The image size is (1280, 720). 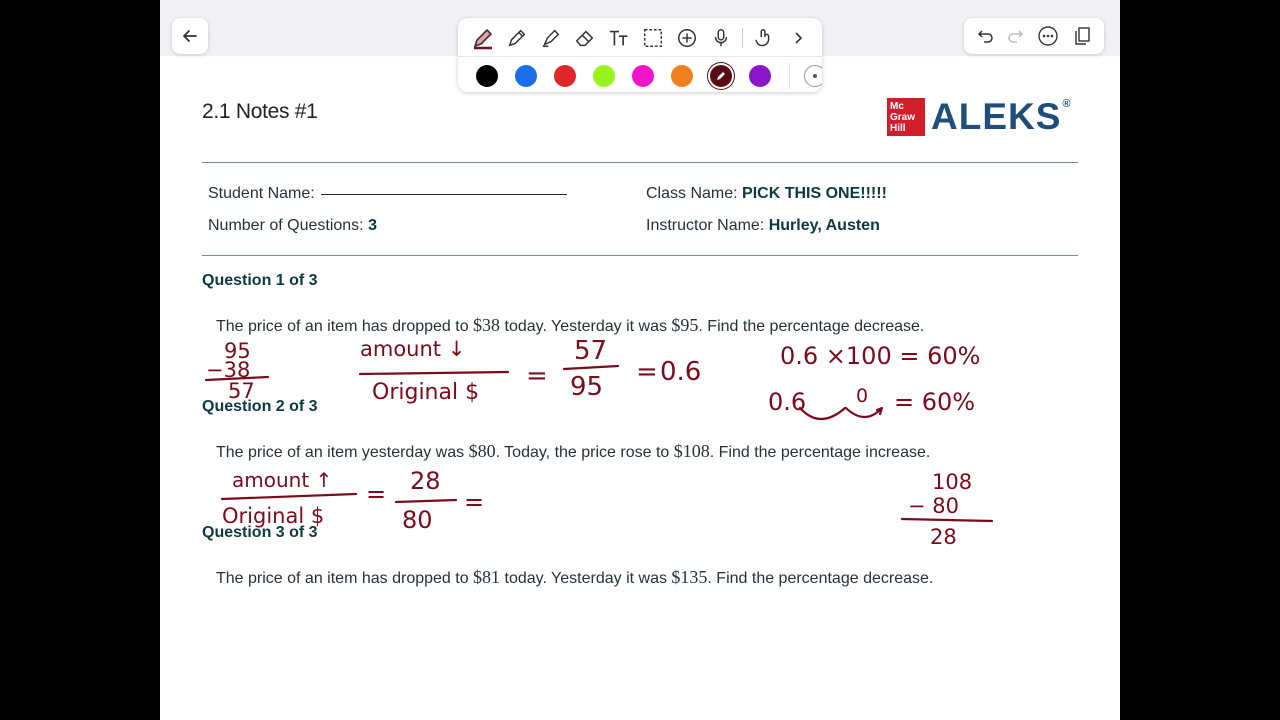 What do you see at coordinates (590, 351) in the screenshot?
I see `ink-q1-num: 57` at bounding box center [590, 351].